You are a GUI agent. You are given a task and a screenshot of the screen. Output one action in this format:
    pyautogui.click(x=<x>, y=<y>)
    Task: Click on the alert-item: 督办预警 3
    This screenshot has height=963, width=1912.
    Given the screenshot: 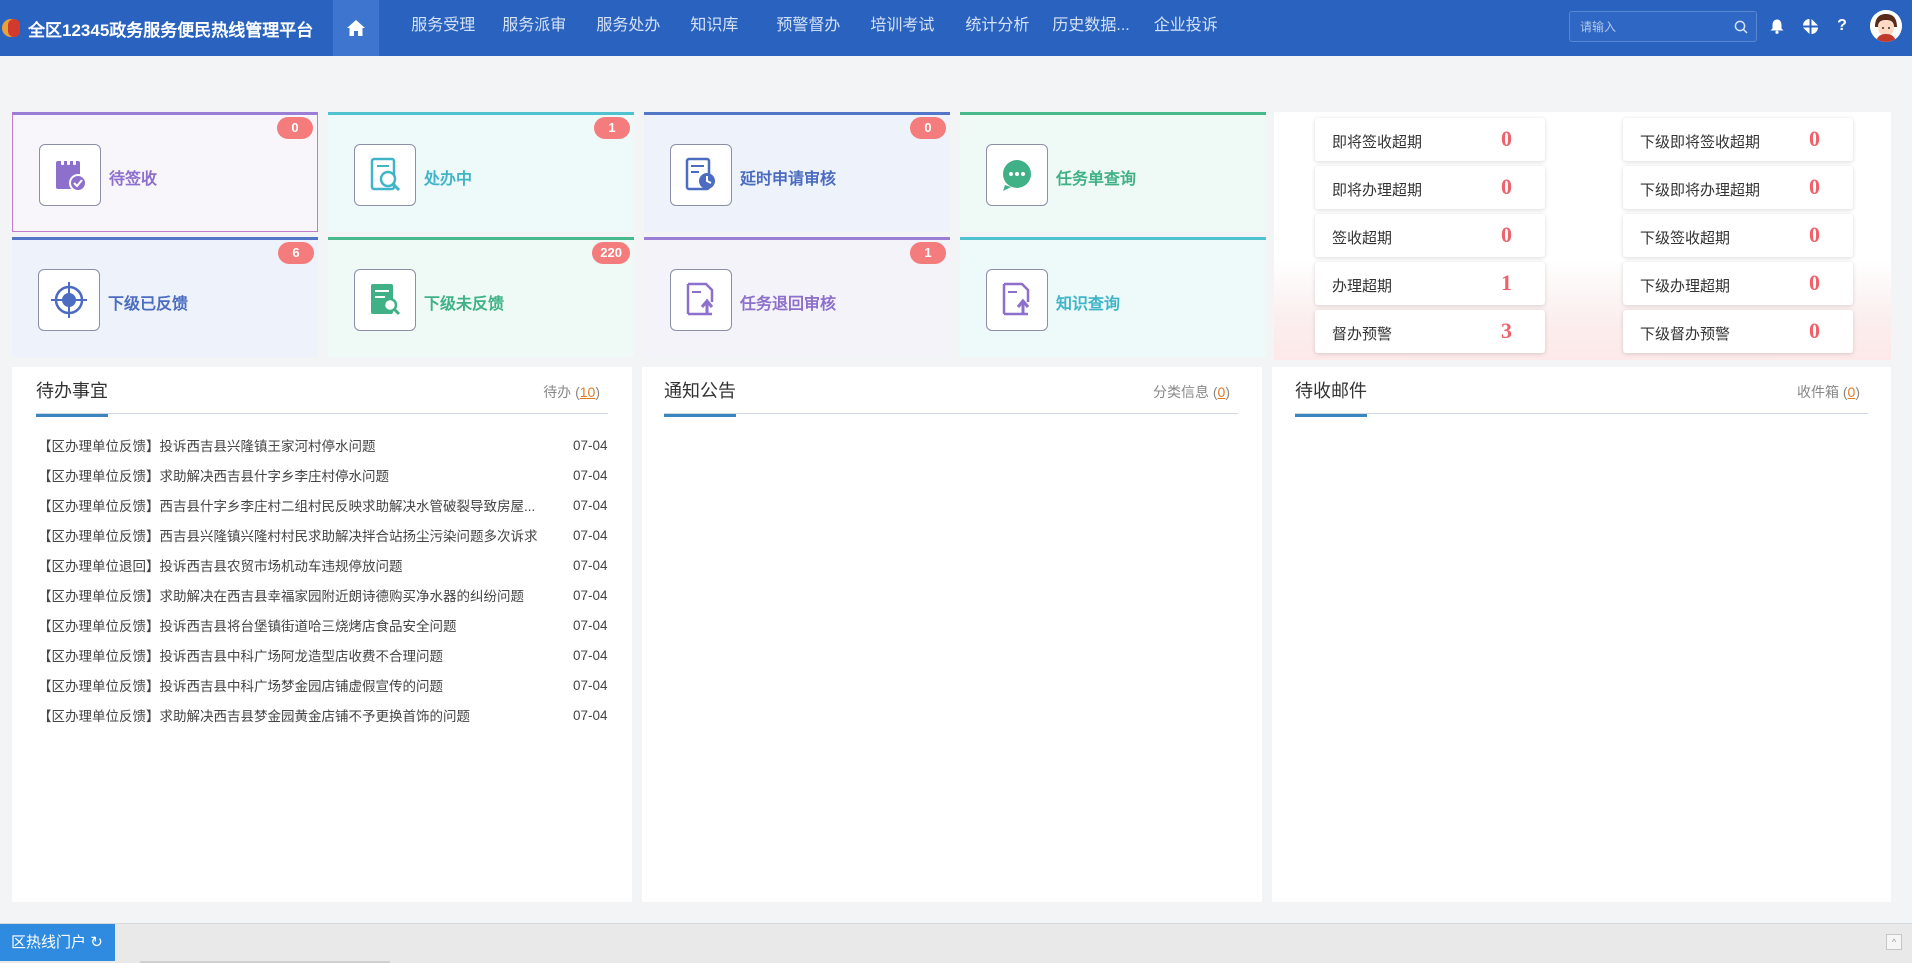 What is the action you would take?
    pyautogui.click(x=1430, y=331)
    